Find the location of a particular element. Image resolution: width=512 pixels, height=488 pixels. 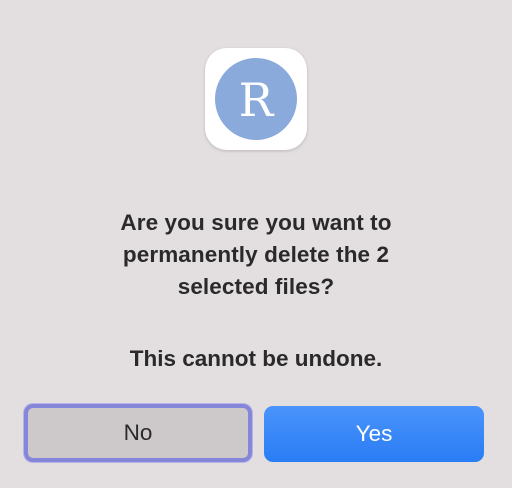

yes-button-label: Yes is located at coordinates (374, 433).